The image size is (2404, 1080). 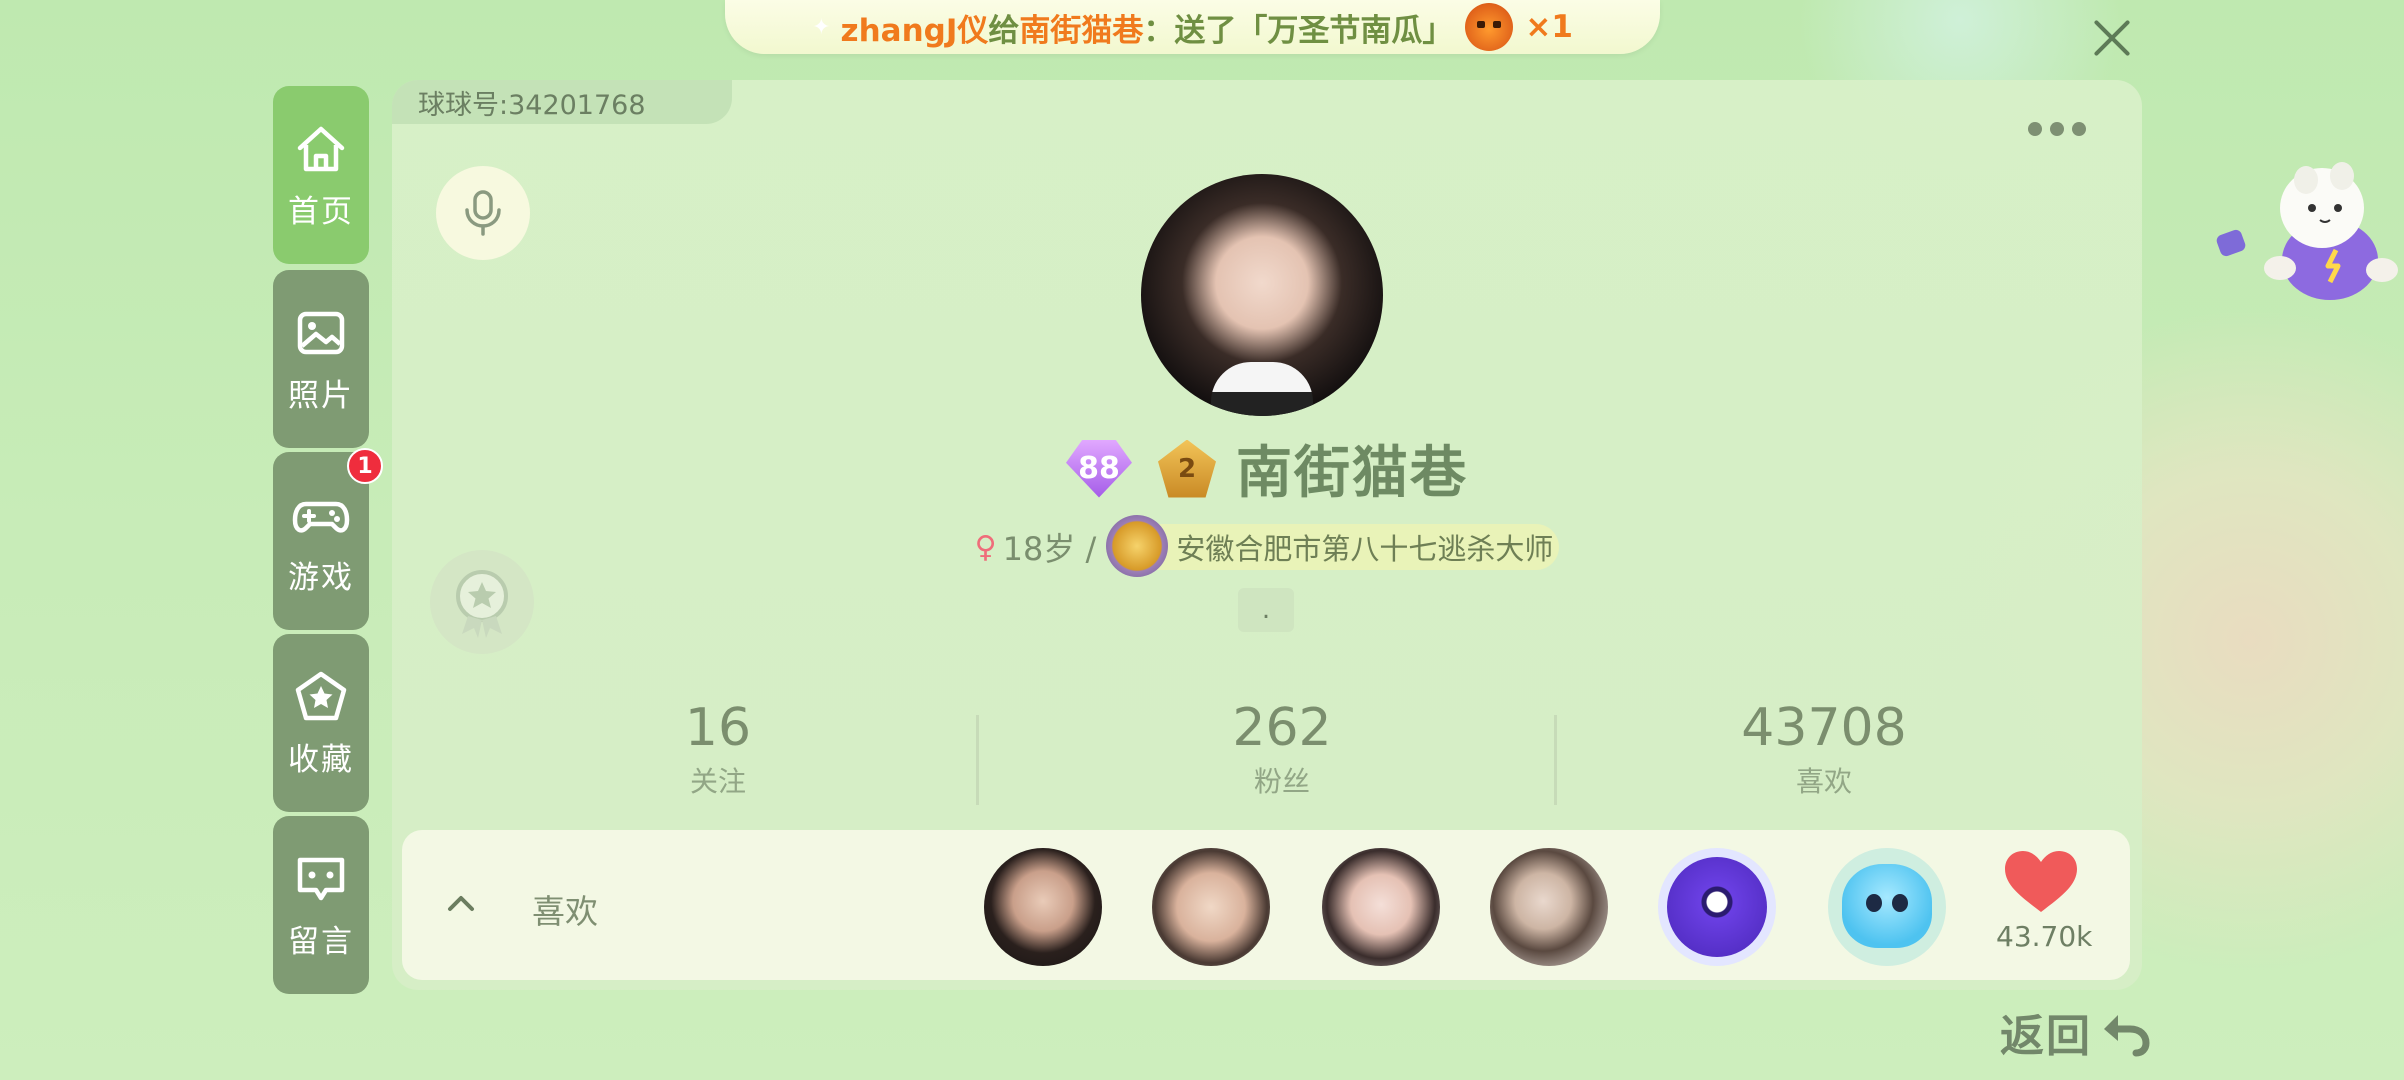 I want to click on profile-age: 18岁 /, so click(x=1049, y=549).